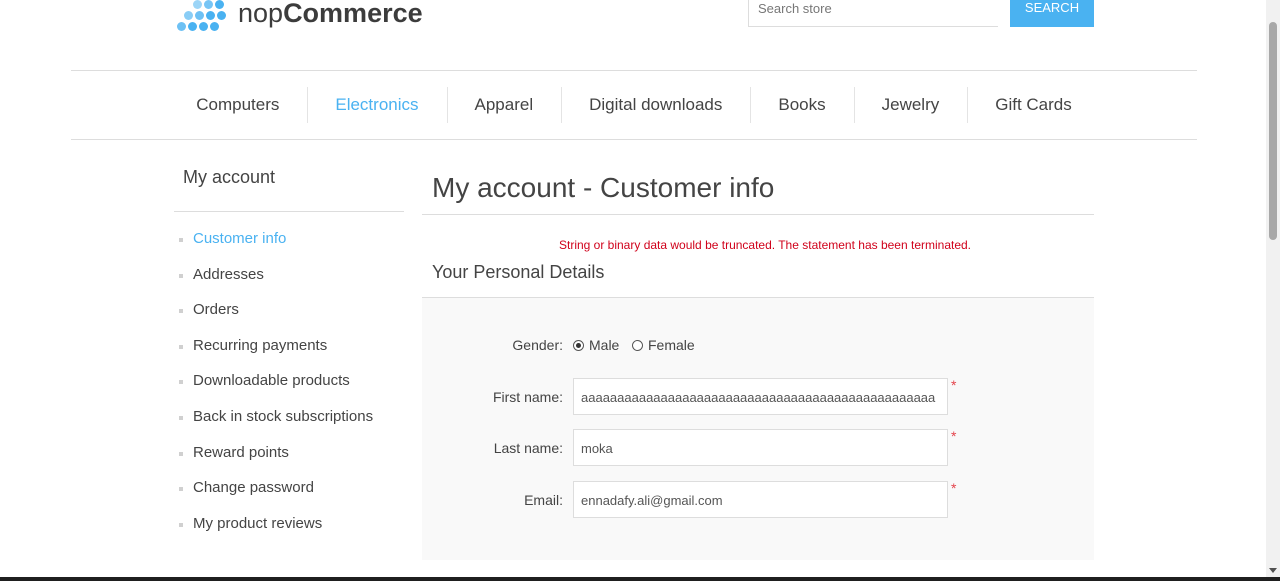 This screenshot has height=581, width=1280. What do you see at coordinates (1052, 13) in the screenshot?
I see `search-button: SEARCH` at bounding box center [1052, 13].